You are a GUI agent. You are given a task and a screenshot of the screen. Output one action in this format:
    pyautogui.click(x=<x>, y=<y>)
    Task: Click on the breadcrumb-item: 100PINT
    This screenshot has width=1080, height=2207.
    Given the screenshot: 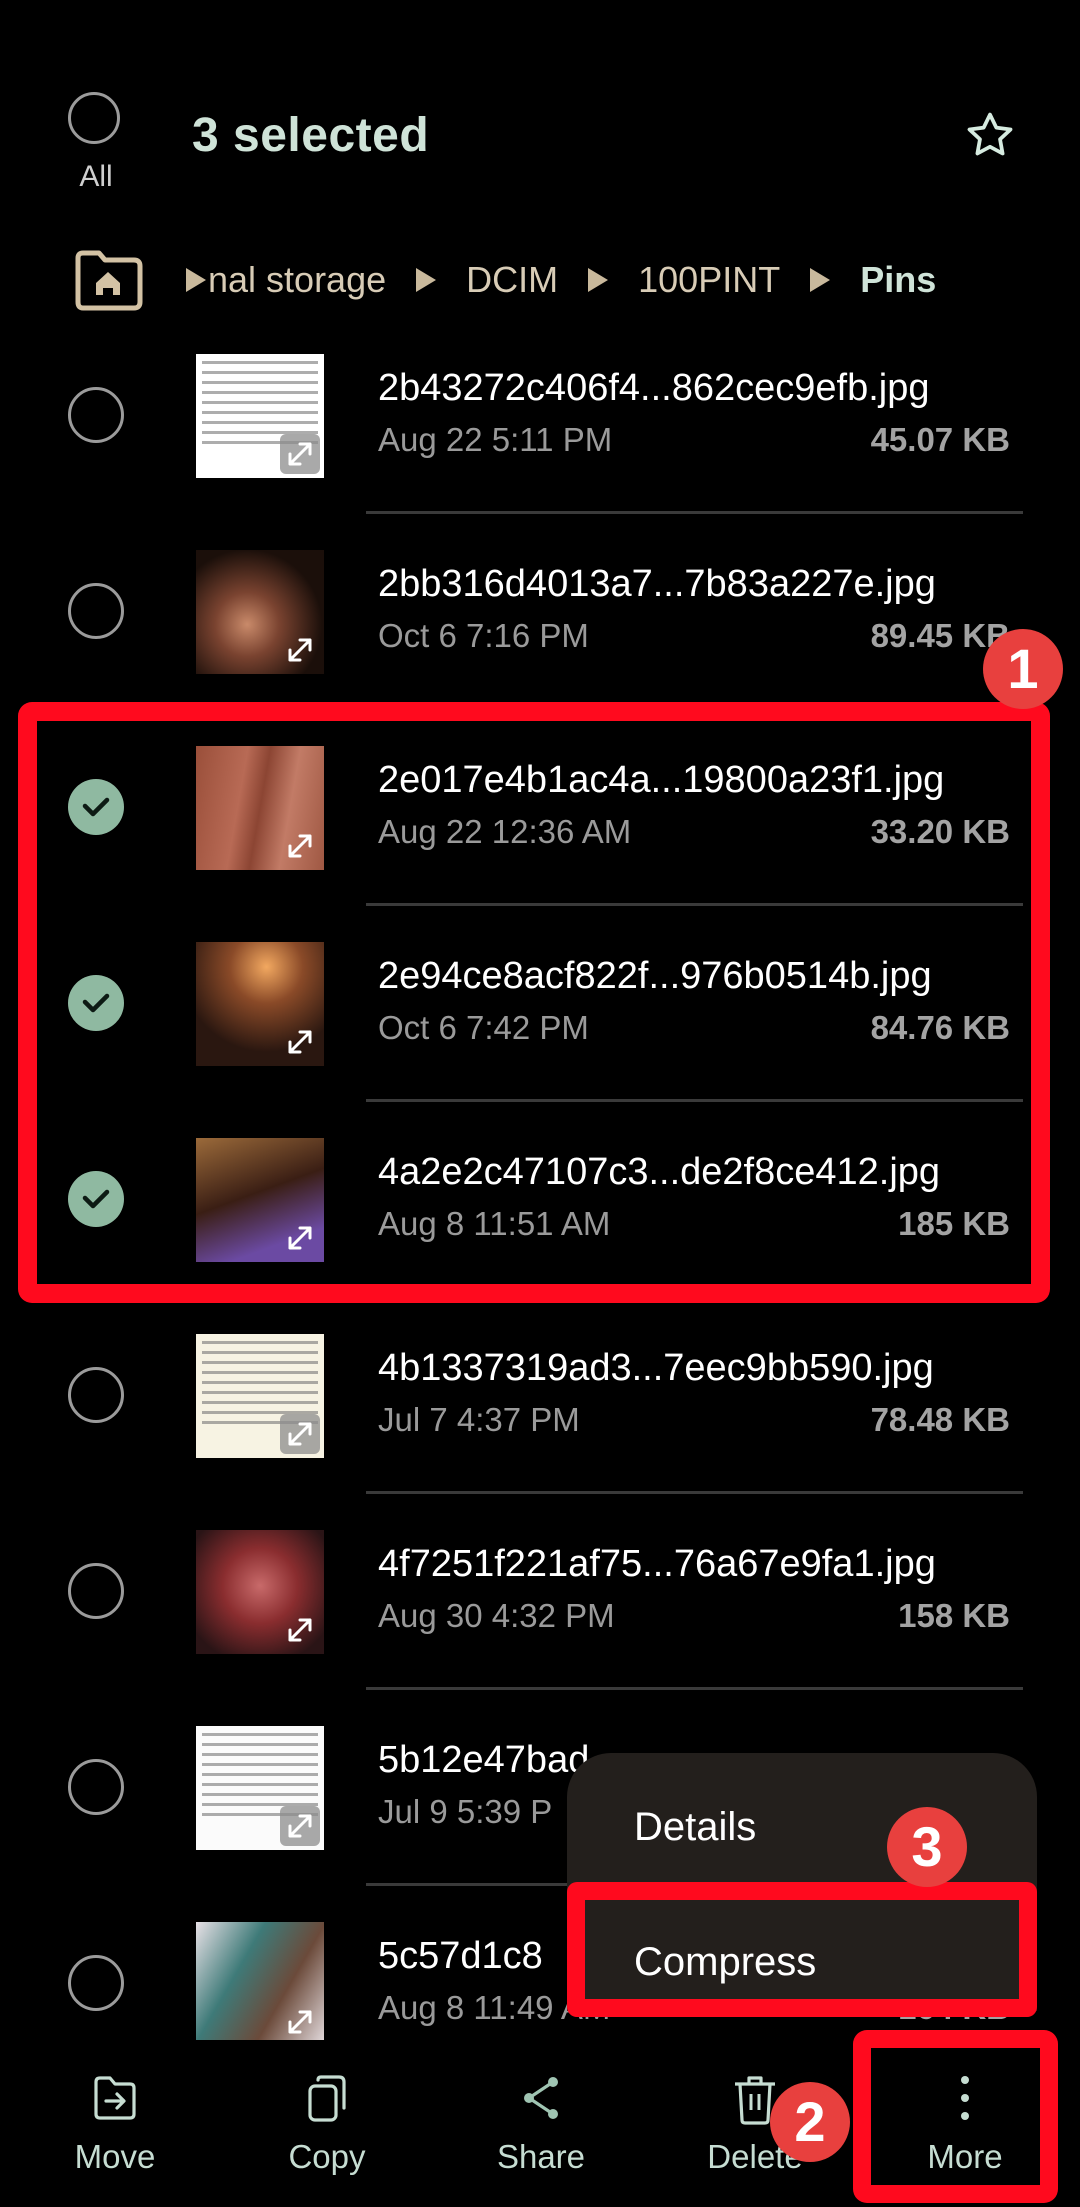 What is the action you would take?
    pyautogui.click(x=709, y=280)
    